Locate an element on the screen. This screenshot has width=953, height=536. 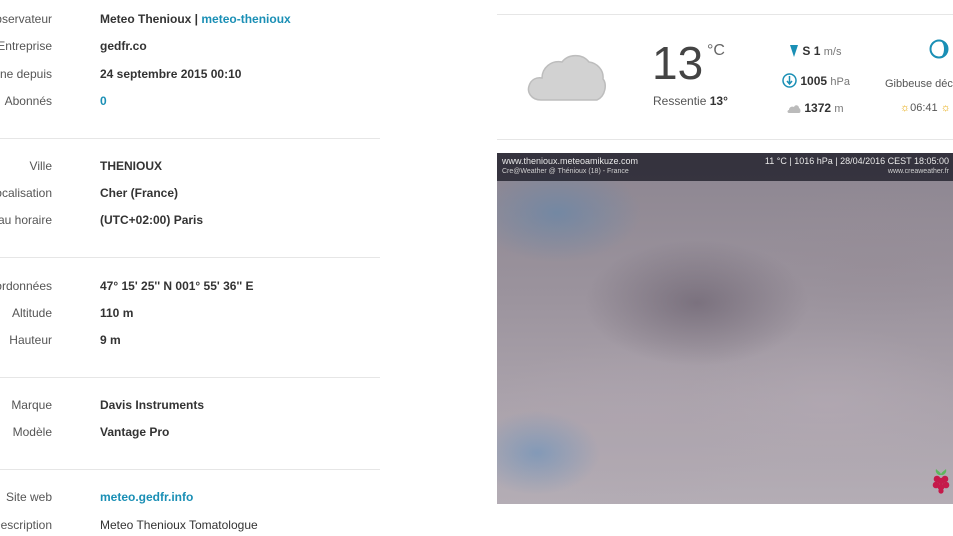
feels-like: Ressentie 13° is located at coordinates (690, 101).